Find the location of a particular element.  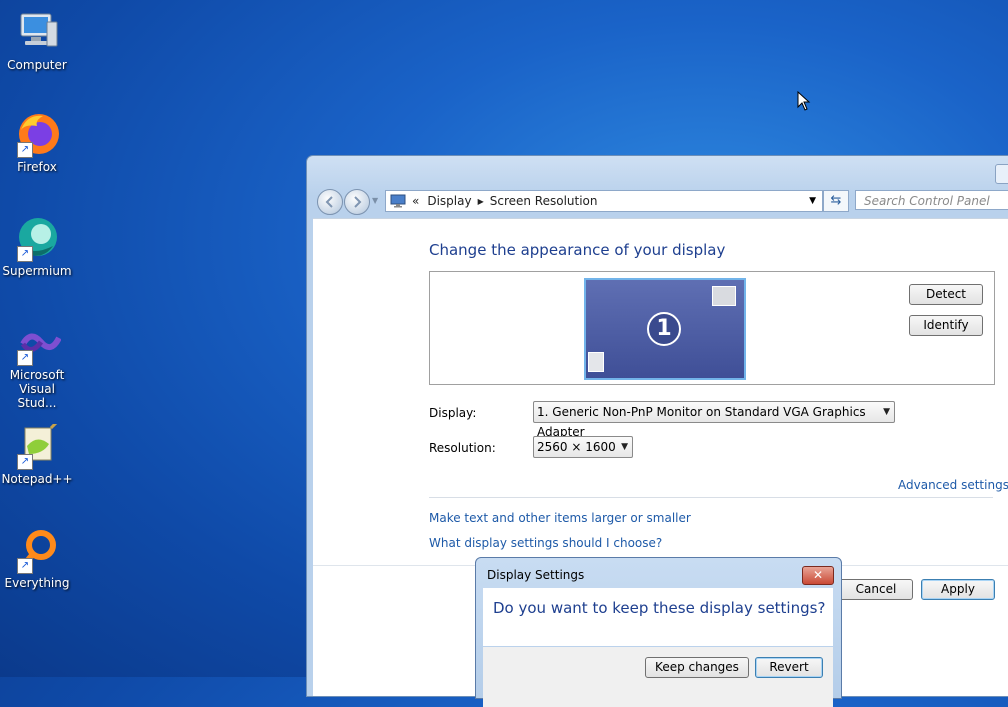

computer-icon is located at coordinates (37, 33).